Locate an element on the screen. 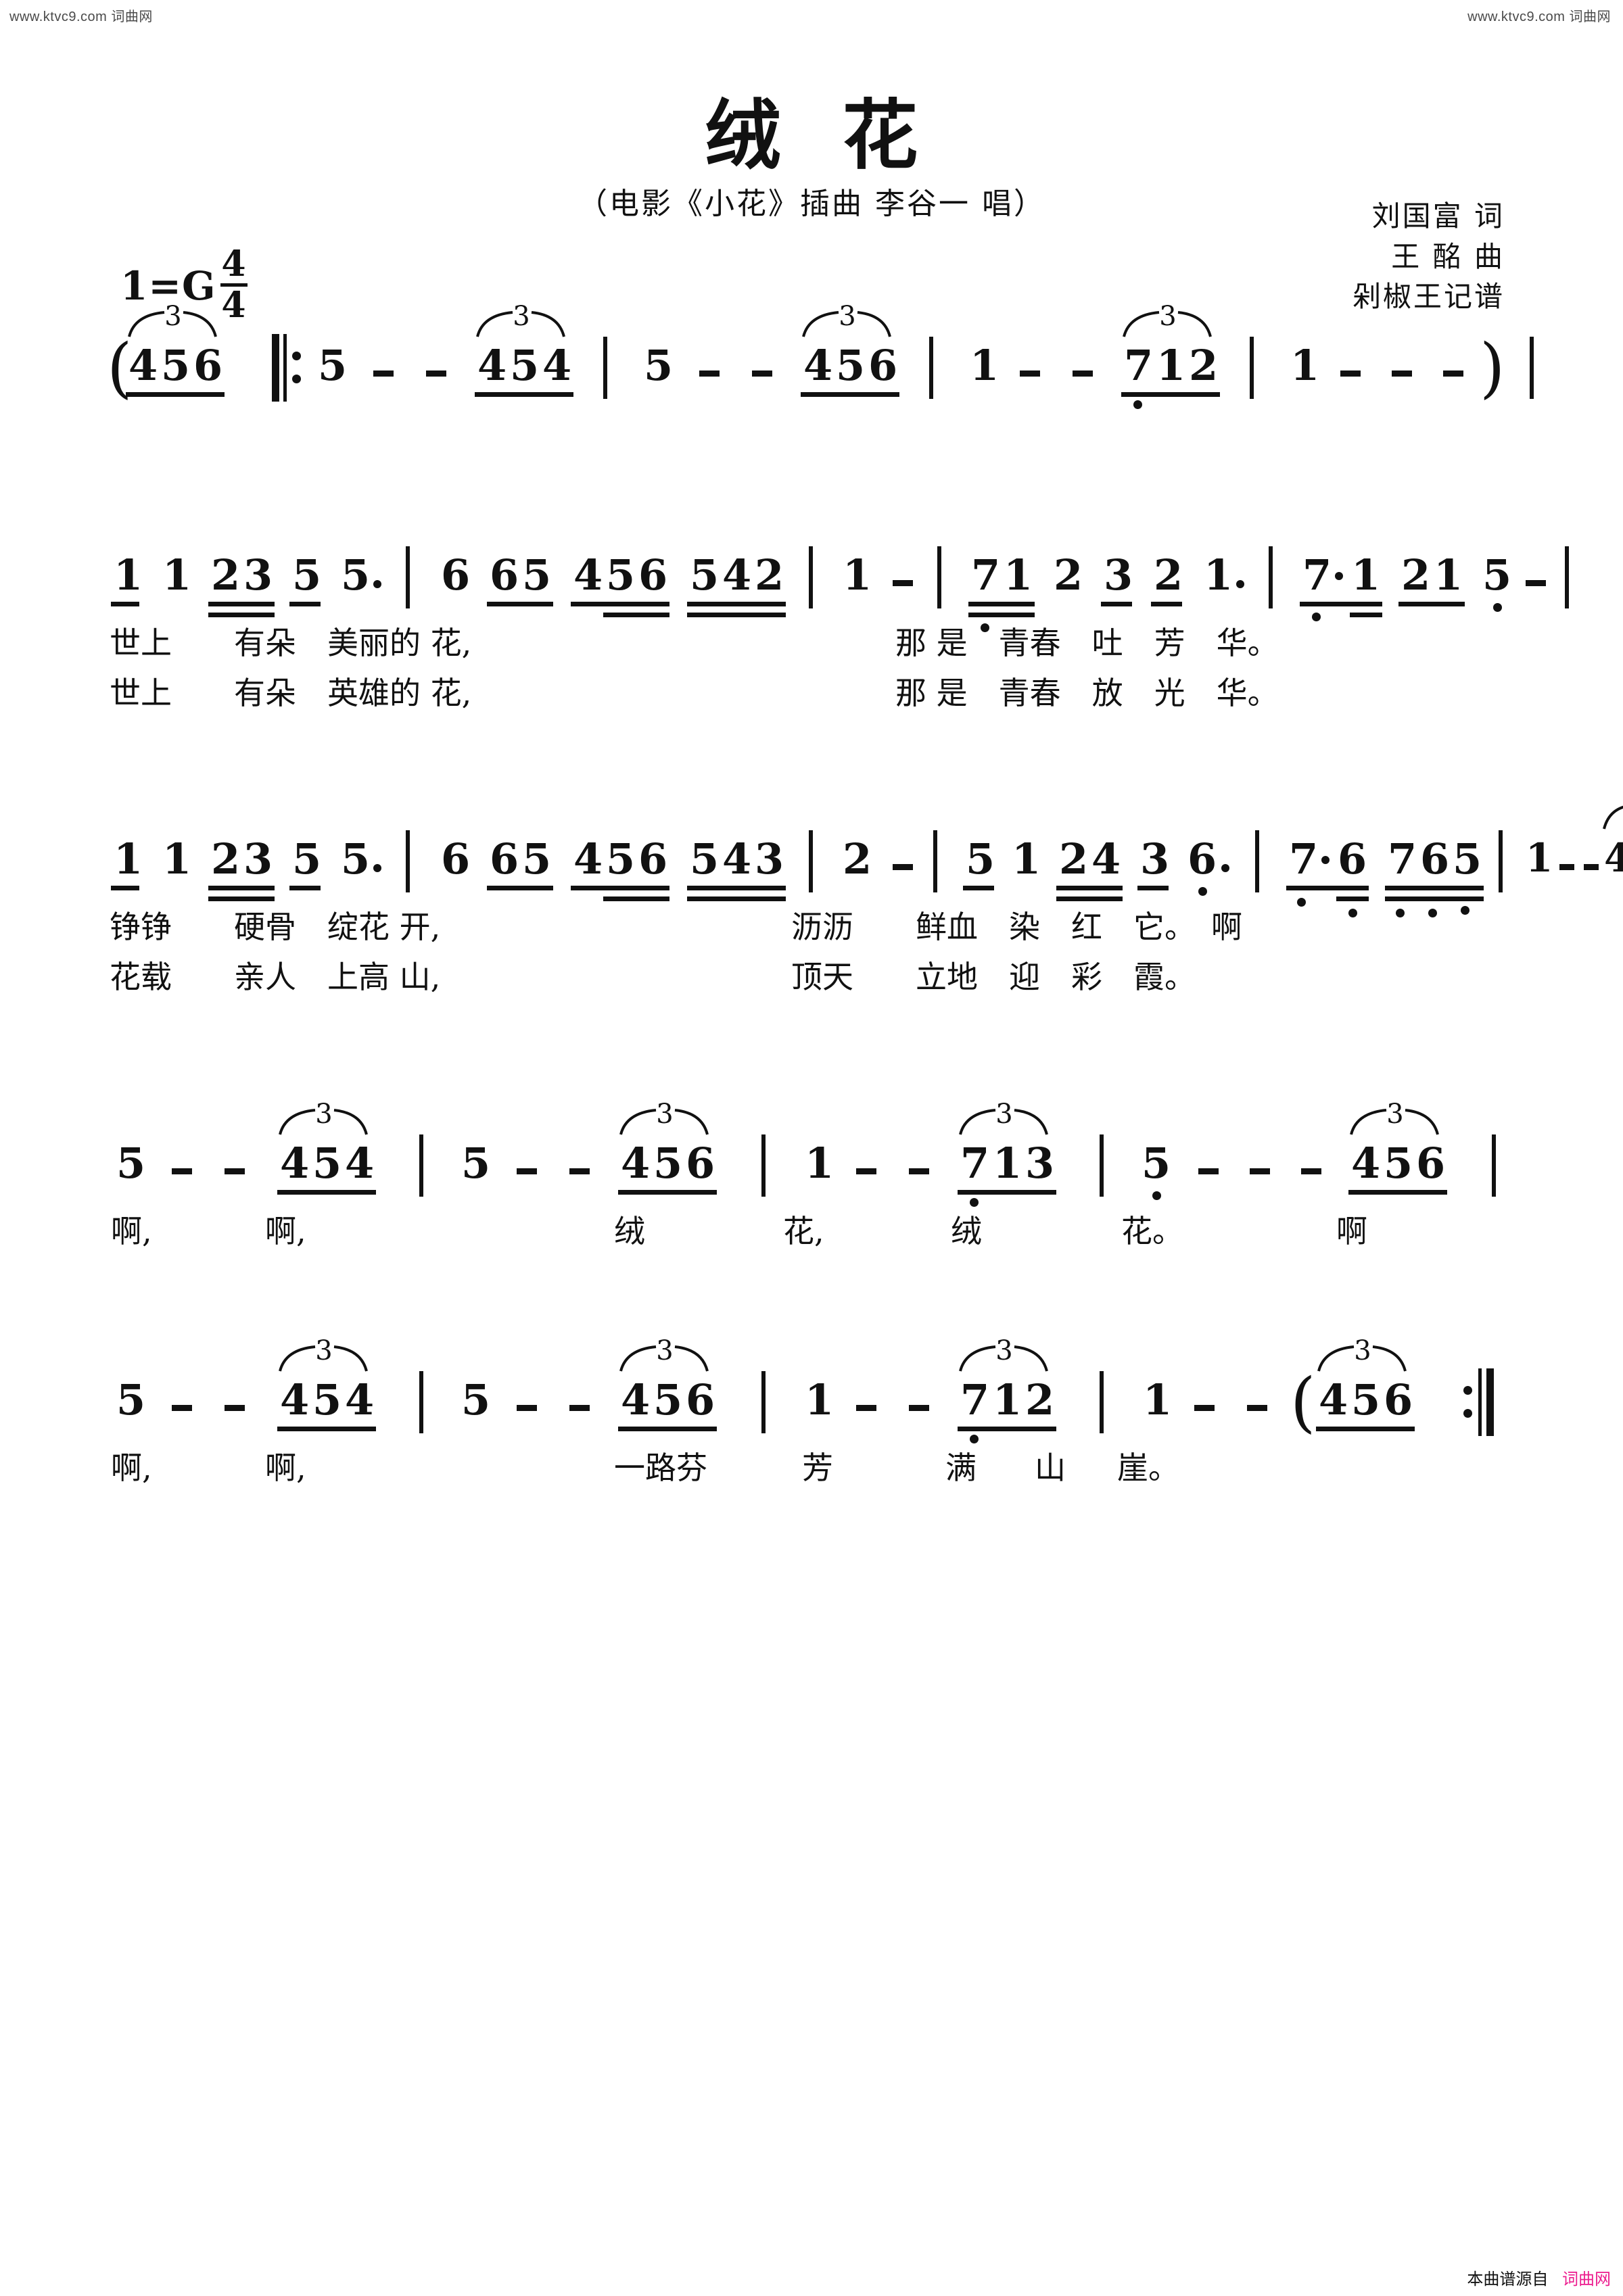 The image size is (1623, 2296). lyric-text: 花载 亲人 上高 山, is located at coordinates (275, 977).